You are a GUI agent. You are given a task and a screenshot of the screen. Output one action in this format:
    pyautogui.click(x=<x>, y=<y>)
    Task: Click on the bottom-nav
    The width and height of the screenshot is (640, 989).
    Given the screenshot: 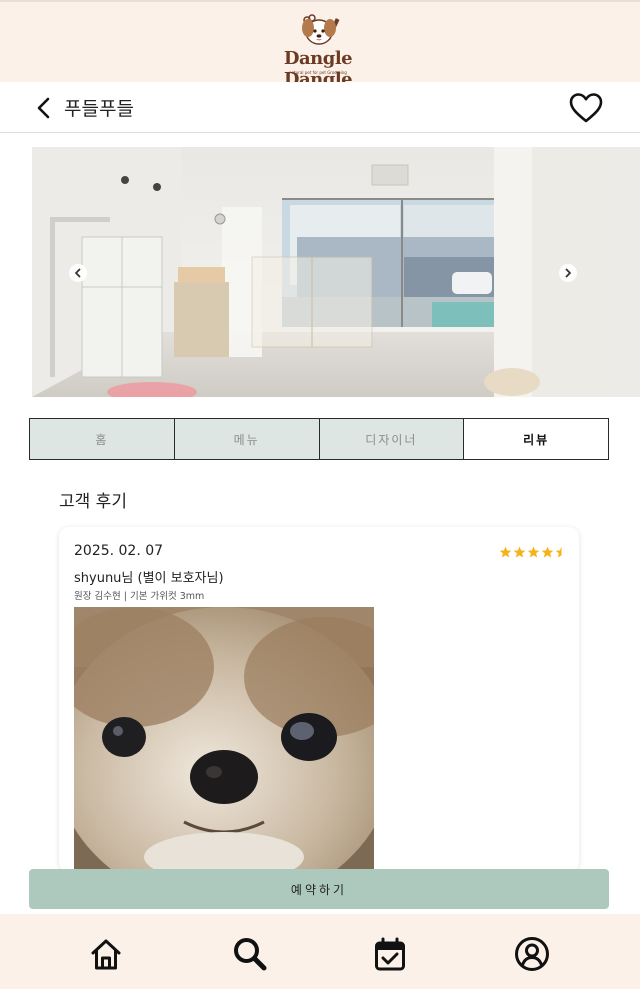 What is the action you would take?
    pyautogui.click(x=320, y=951)
    